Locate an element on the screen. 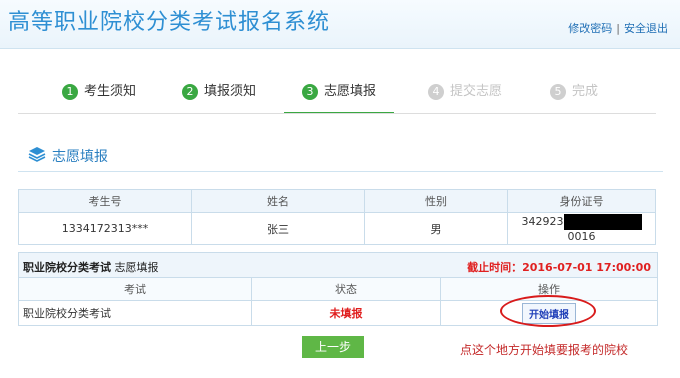 The height and width of the screenshot is (378, 680). table-header-row: 考生号 姓名 性别 身份证号 is located at coordinates (337, 201).